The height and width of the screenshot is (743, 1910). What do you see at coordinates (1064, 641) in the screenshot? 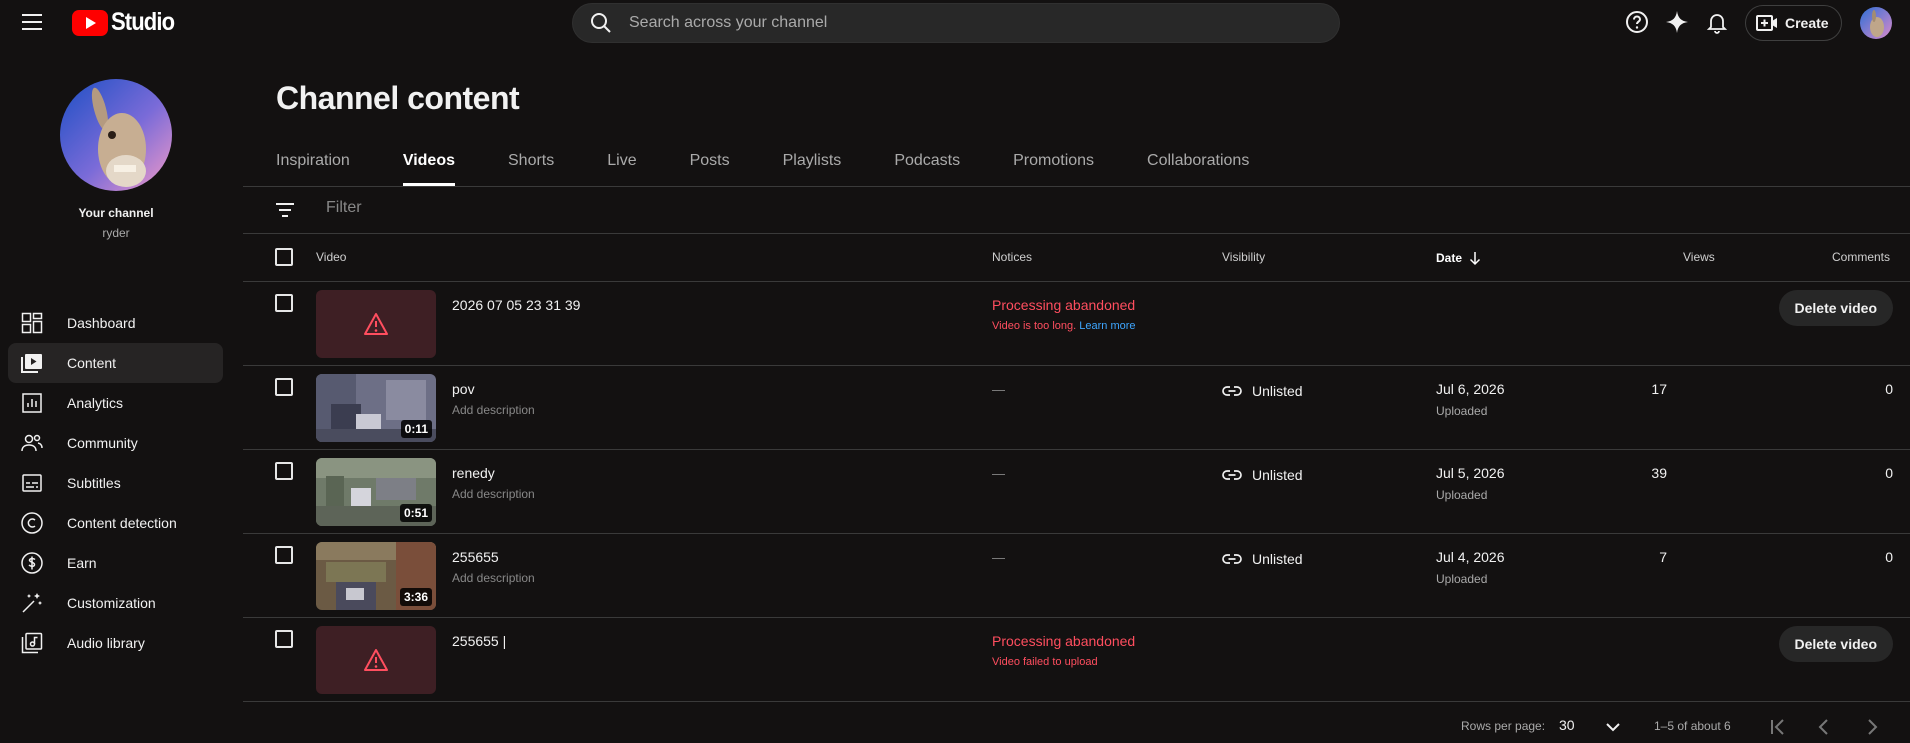
I see `notice-text: Processing abandoned` at bounding box center [1064, 641].